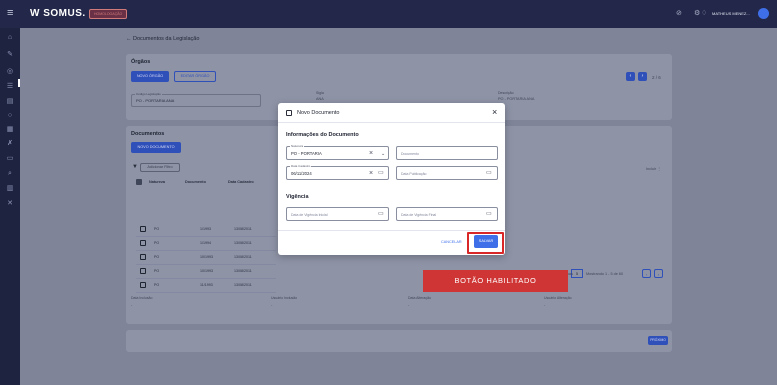 This screenshot has width=777, height=385. Describe the element at coordinates (658, 273) in the screenshot. I see `table-next-button: ›` at that location.